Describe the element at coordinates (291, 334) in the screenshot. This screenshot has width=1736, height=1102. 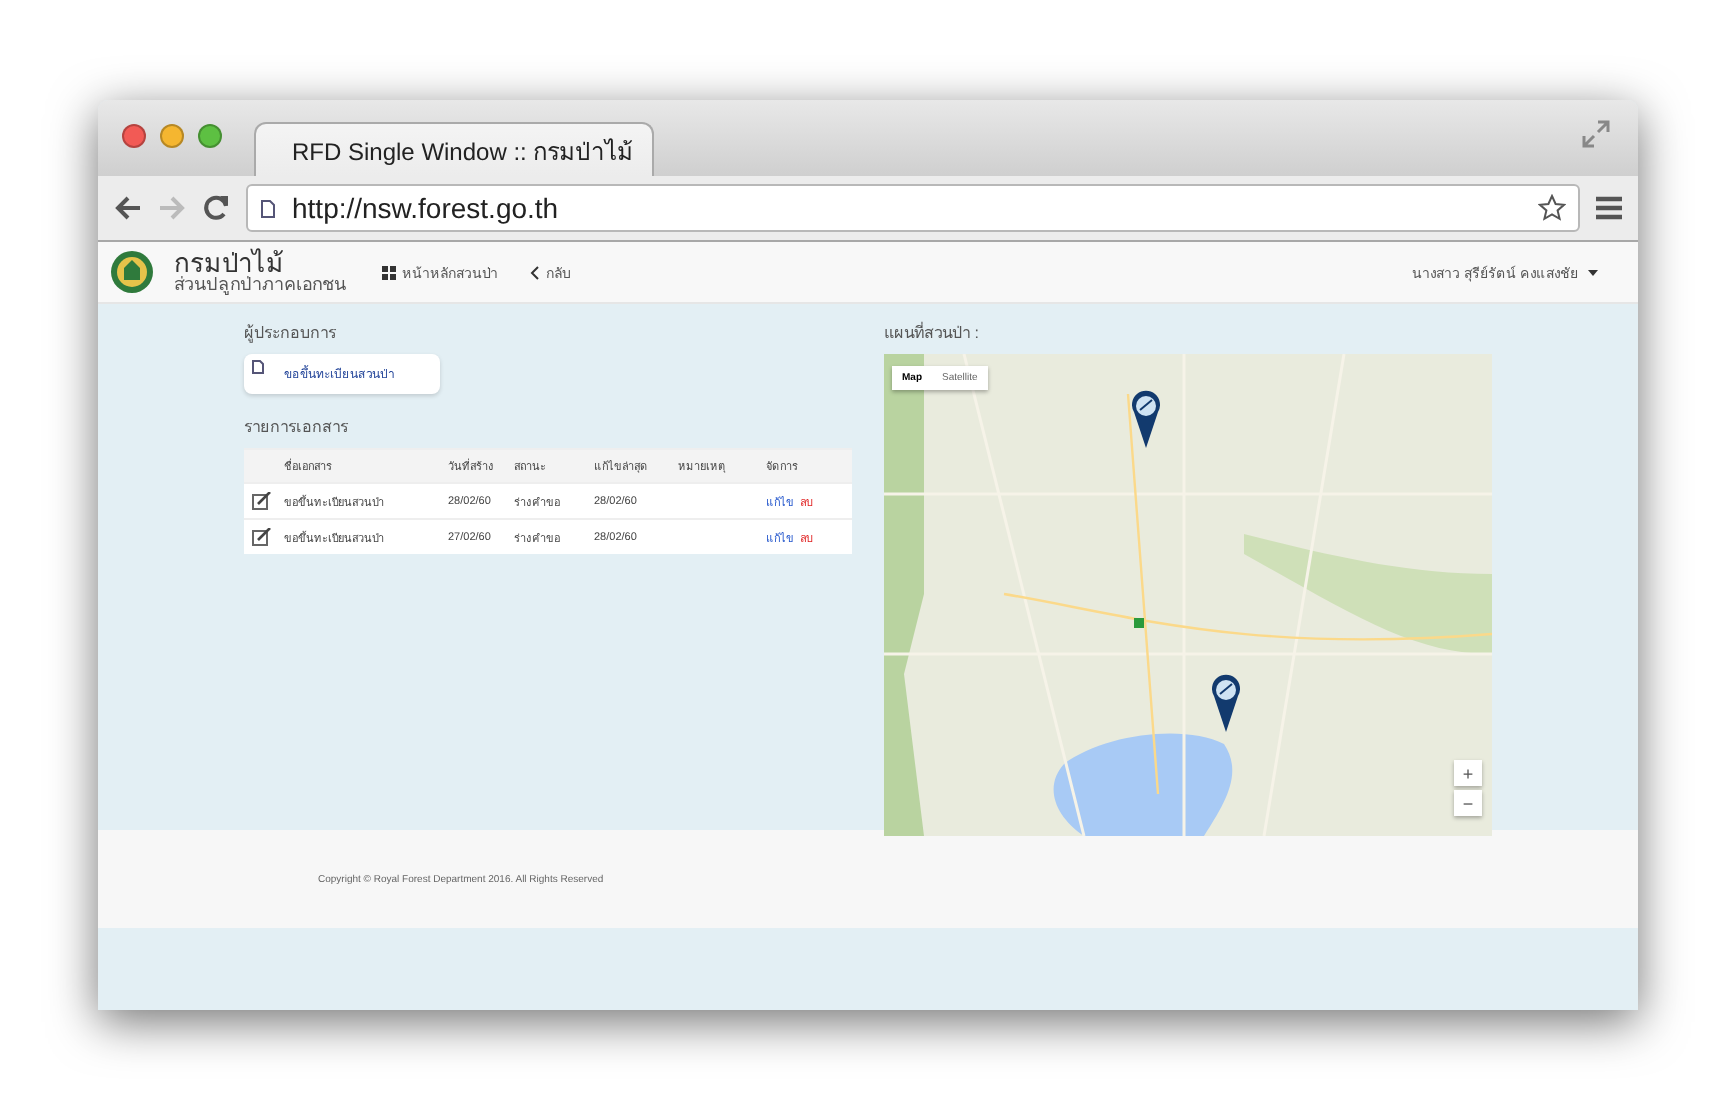
I see `section-heading: ผู้ประกอบการ` at that location.